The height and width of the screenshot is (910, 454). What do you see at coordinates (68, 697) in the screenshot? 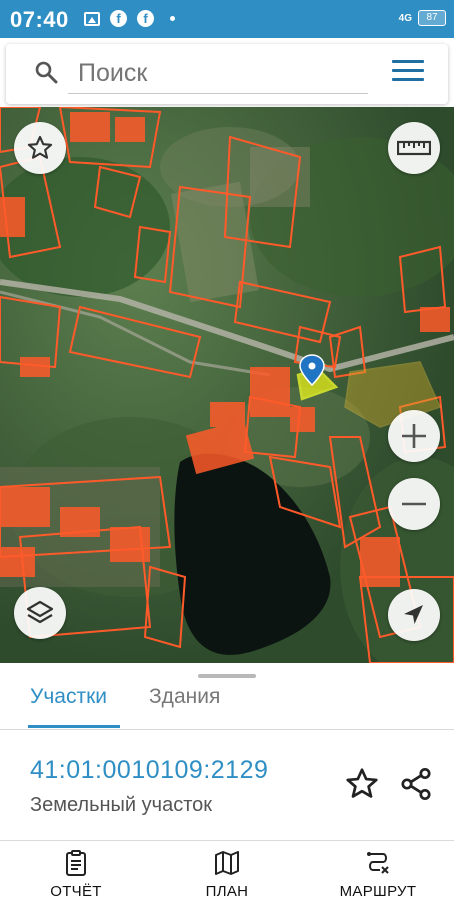
I see `tab-parcels: Участки` at bounding box center [68, 697].